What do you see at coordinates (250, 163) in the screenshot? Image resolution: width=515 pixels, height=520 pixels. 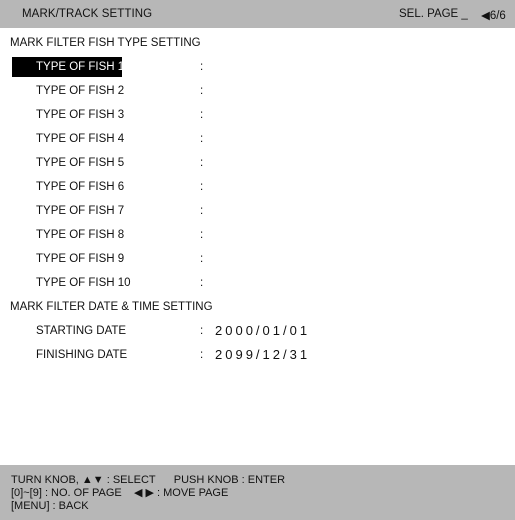 I see `fish-type-row-5: TYPE OF FISH 5 :` at bounding box center [250, 163].